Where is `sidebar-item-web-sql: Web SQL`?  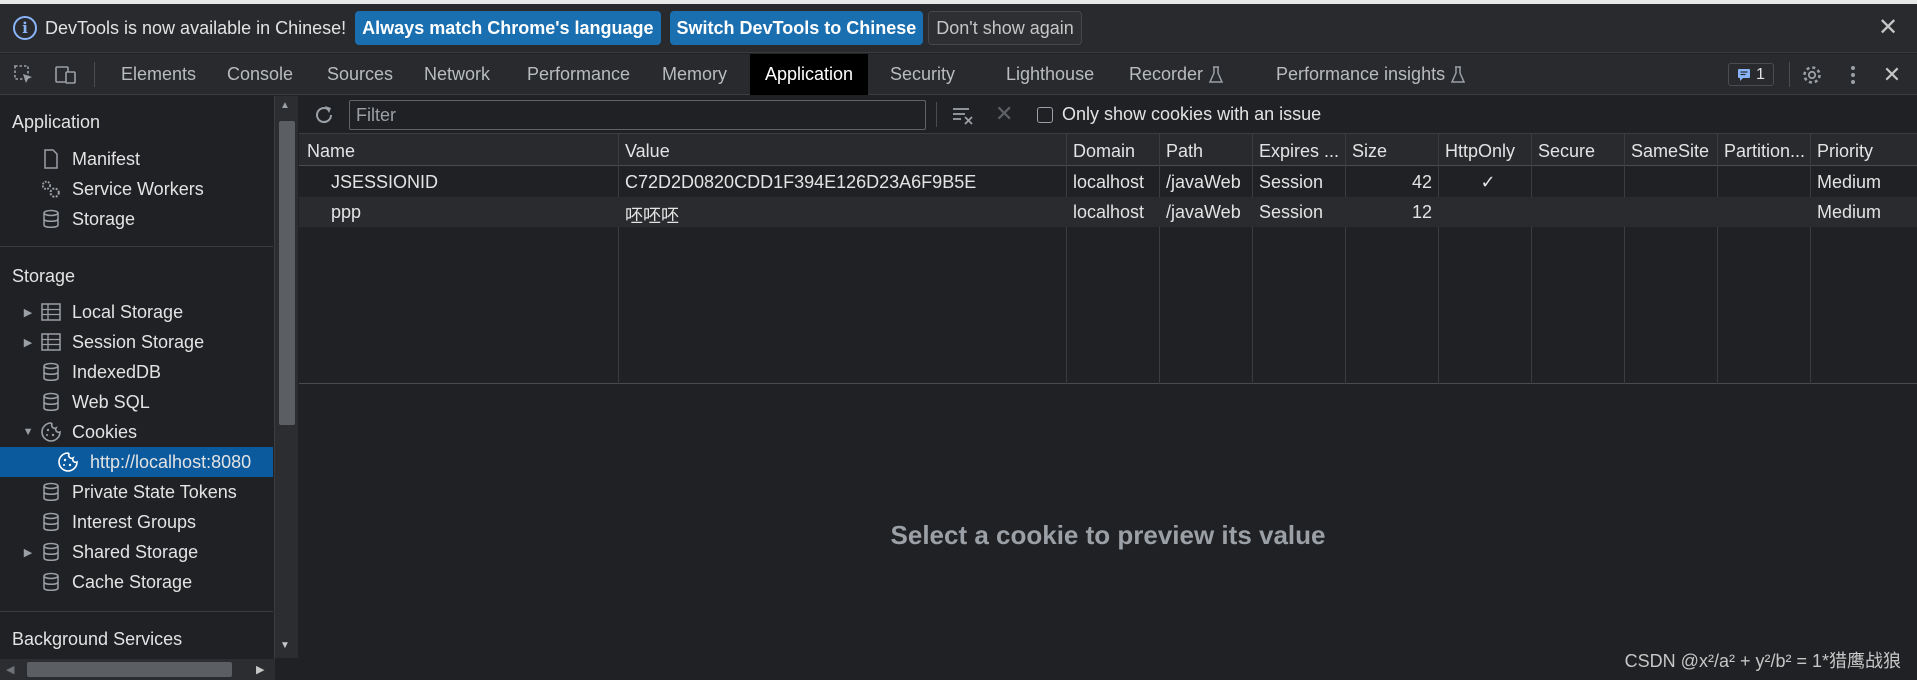
sidebar-item-web-sql: Web SQL is located at coordinates (136, 402).